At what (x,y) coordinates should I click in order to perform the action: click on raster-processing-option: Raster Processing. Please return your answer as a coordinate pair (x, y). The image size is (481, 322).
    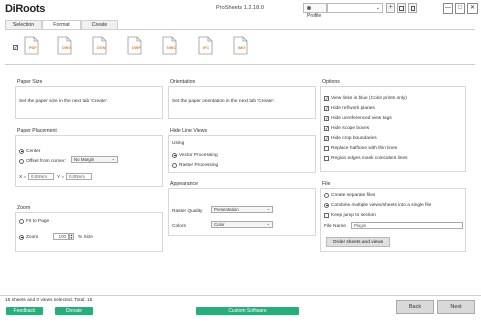
    Looking at the image, I should click on (195, 165).